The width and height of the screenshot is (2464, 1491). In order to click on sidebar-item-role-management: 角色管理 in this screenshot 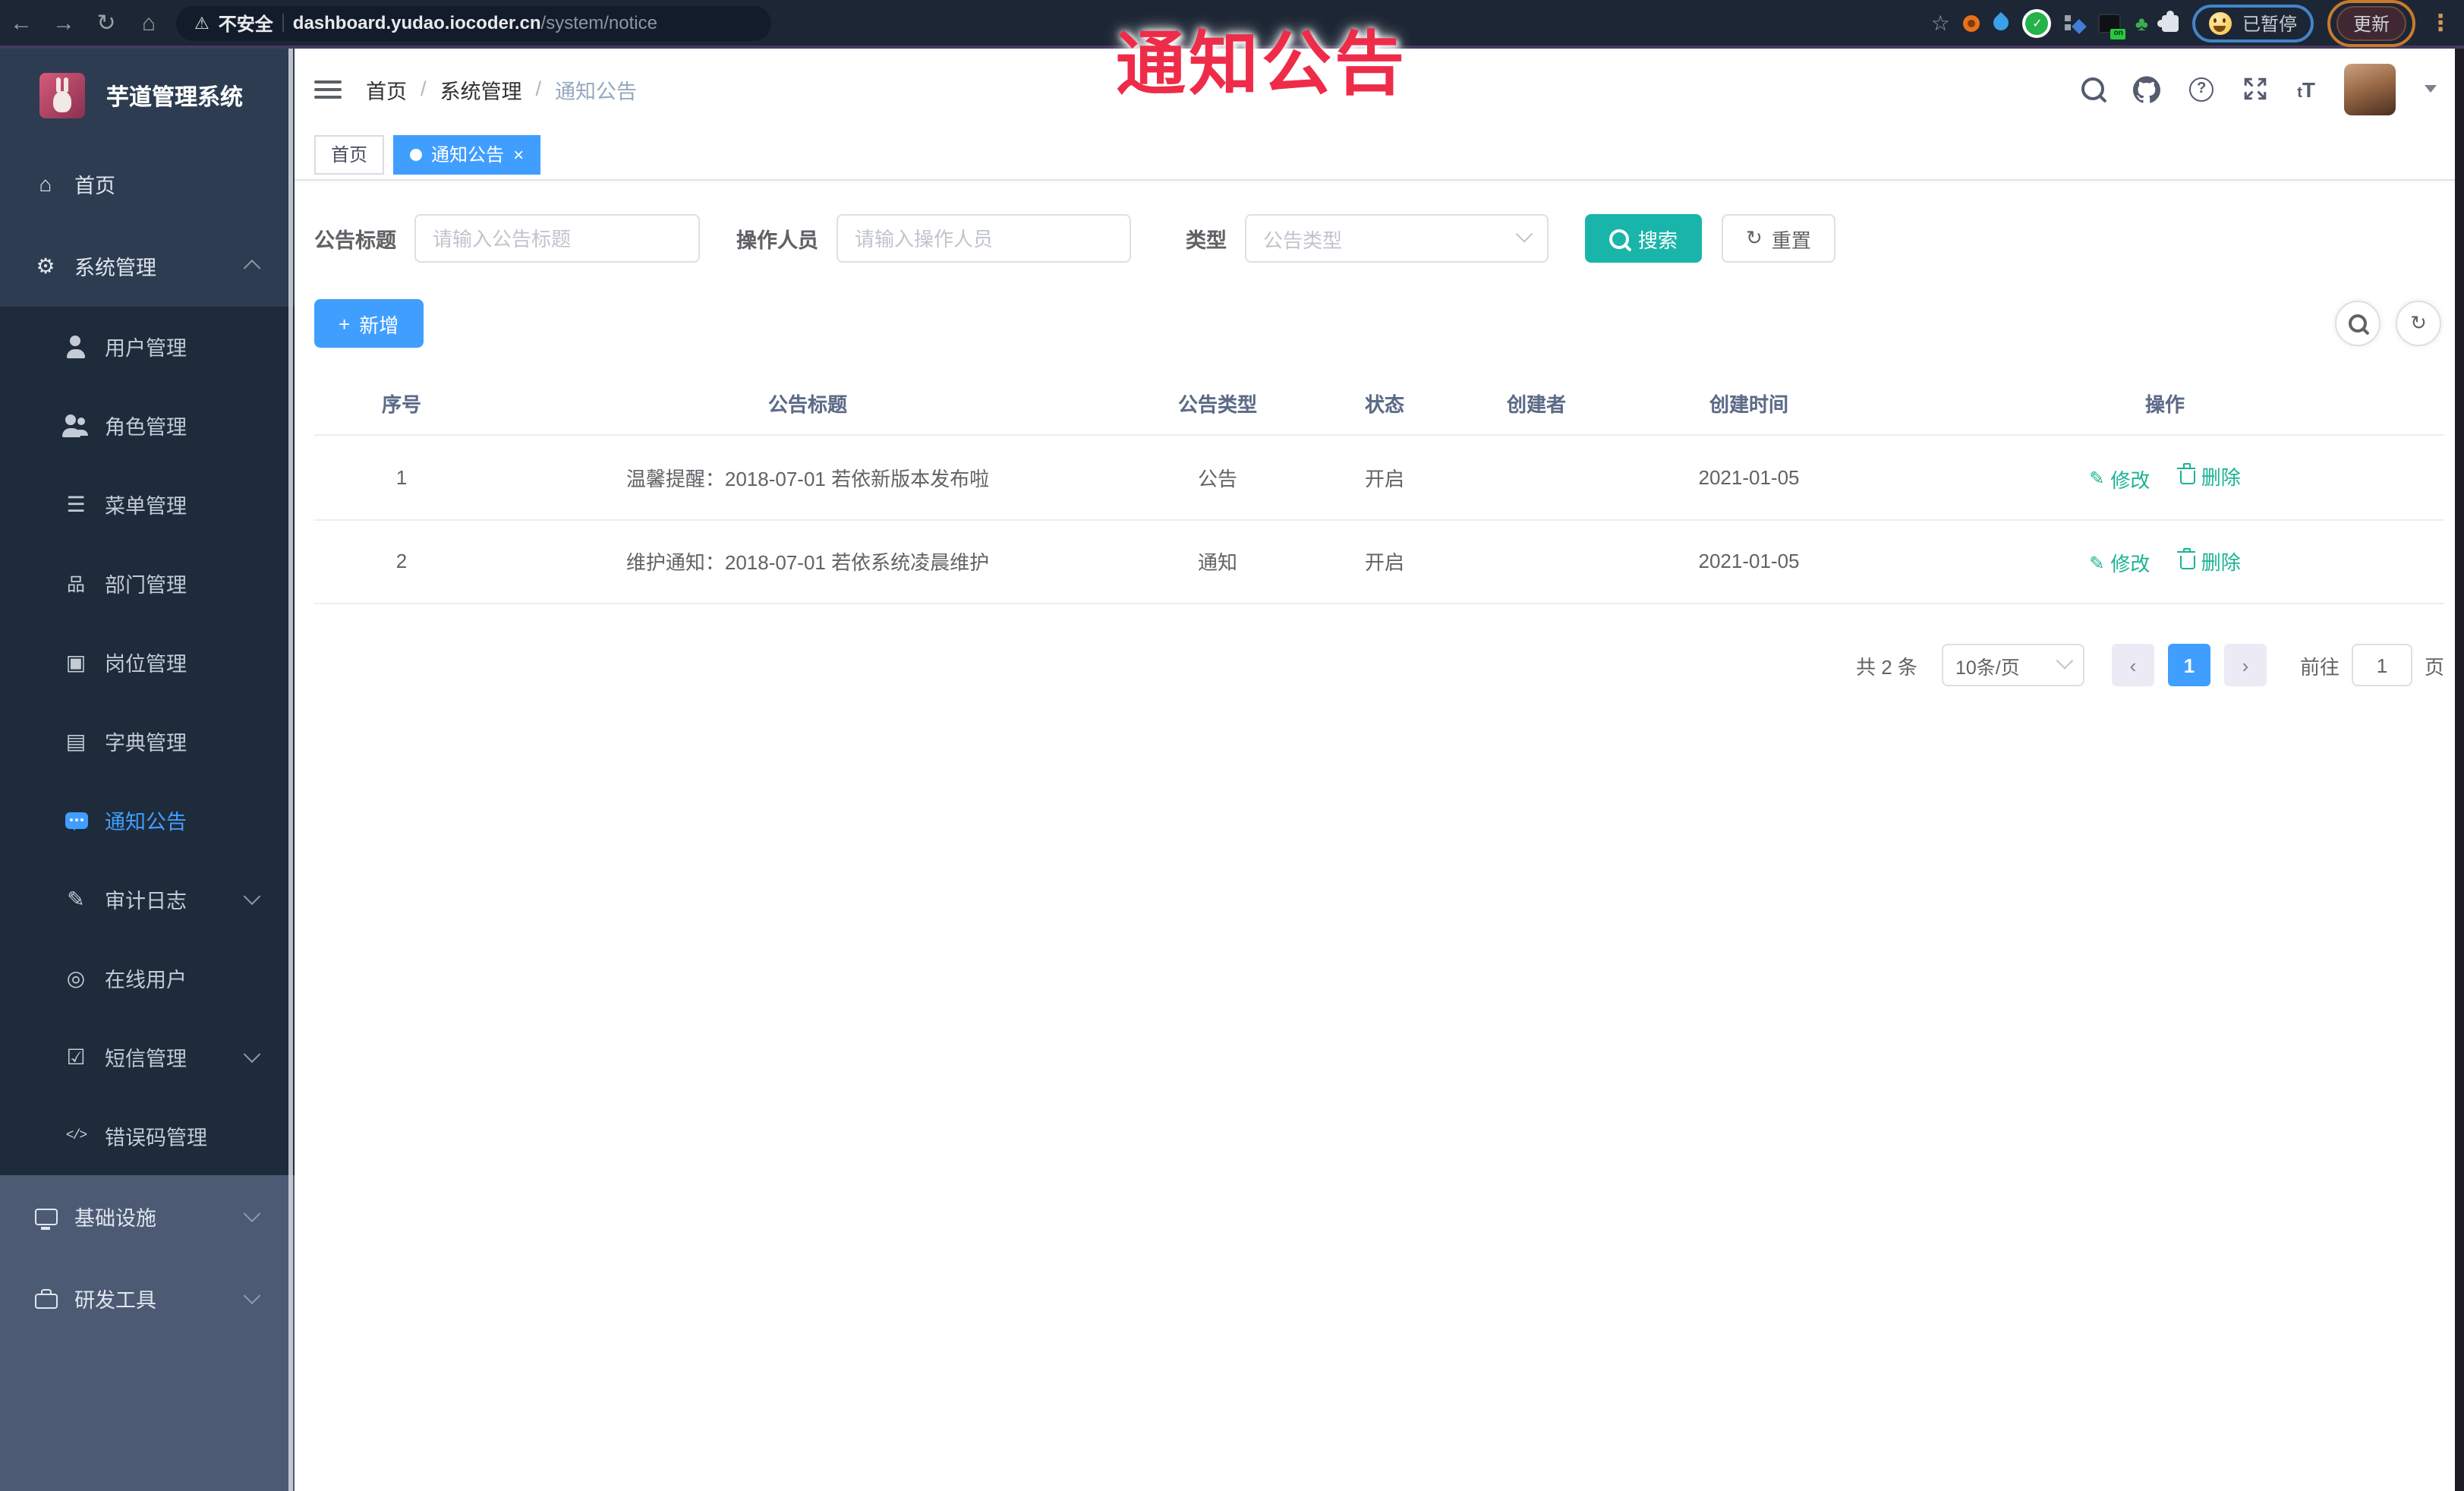, I will do `click(147, 425)`.